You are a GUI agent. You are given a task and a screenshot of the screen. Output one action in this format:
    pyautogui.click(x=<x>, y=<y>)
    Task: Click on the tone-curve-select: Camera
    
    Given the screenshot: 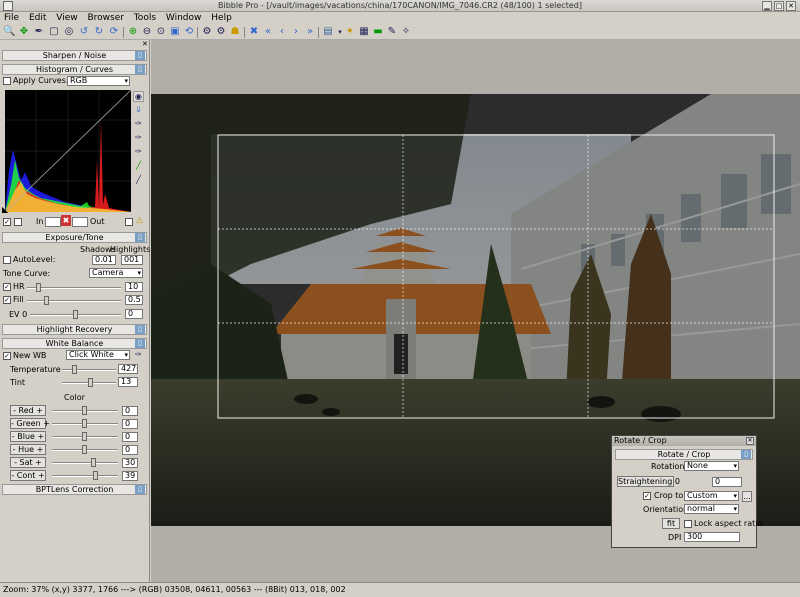 What is the action you would take?
    pyautogui.click(x=116, y=273)
    